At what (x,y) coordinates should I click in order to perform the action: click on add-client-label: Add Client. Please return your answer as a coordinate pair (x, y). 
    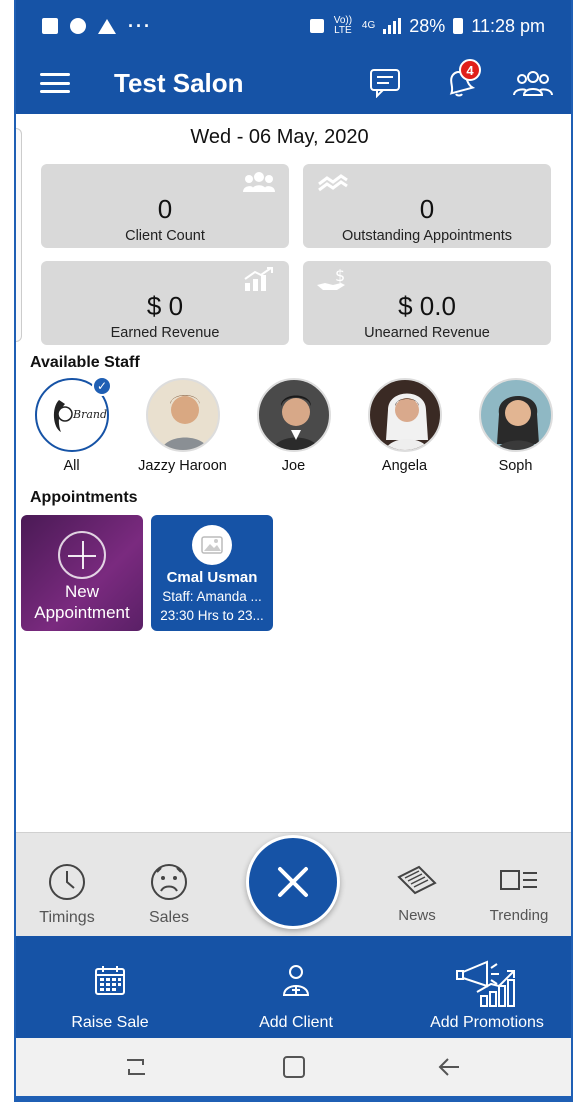
    Looking at the image, I should click on (296, 1022).